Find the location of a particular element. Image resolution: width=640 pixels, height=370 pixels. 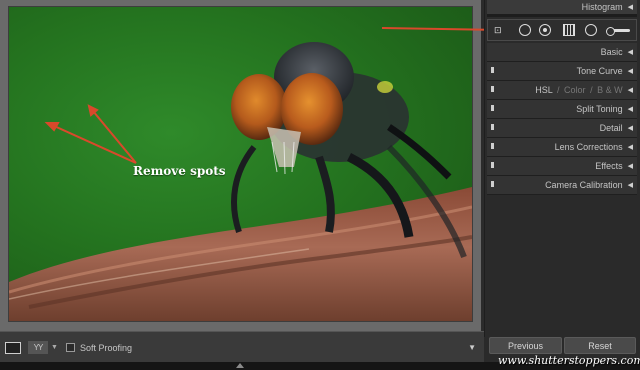

loupe-view-button is located at coordinates (13, 347).